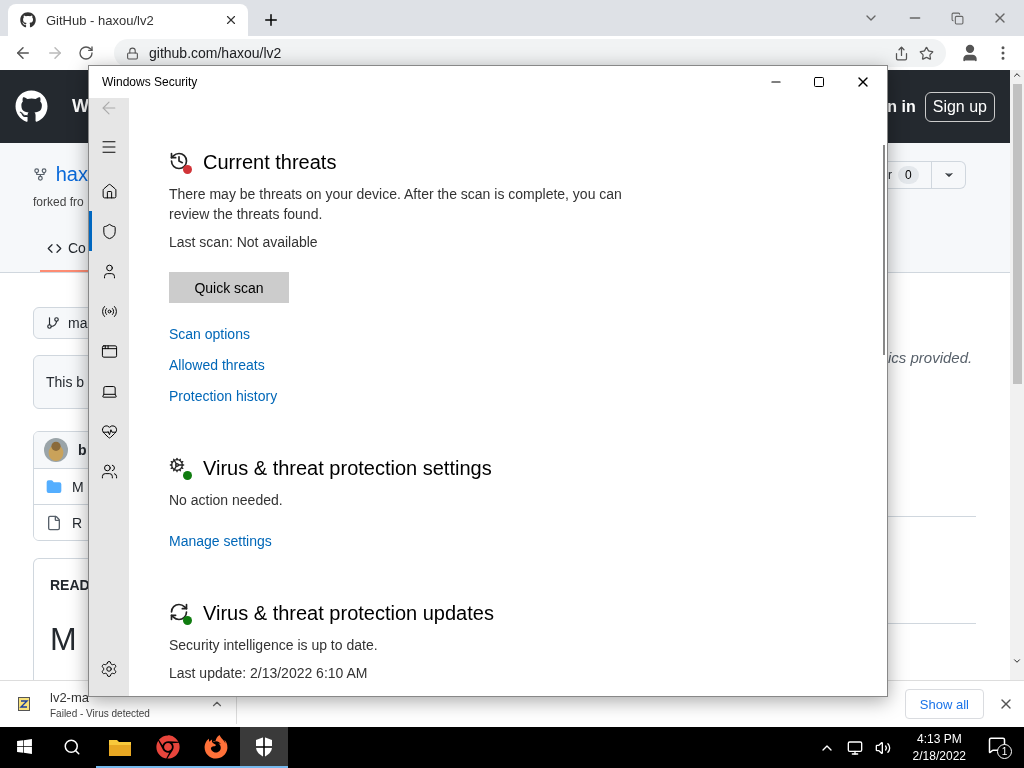 Image resolution: width=1024 pixels, height=768 pixels. I want to click on about-text: ics provided., so click(931, 357).